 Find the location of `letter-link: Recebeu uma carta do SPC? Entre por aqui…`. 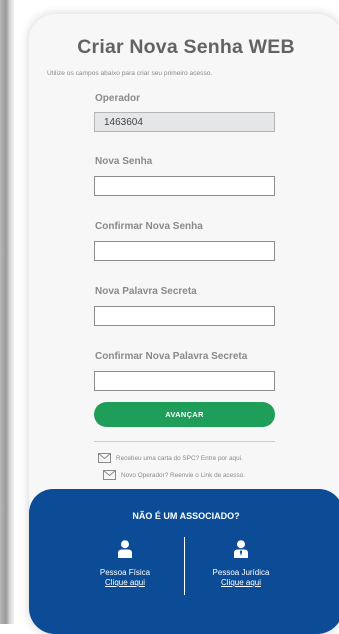

letter-link: Recebeu uma carta do SPC? Entre por aqui… is located at coordinates (170, 458).